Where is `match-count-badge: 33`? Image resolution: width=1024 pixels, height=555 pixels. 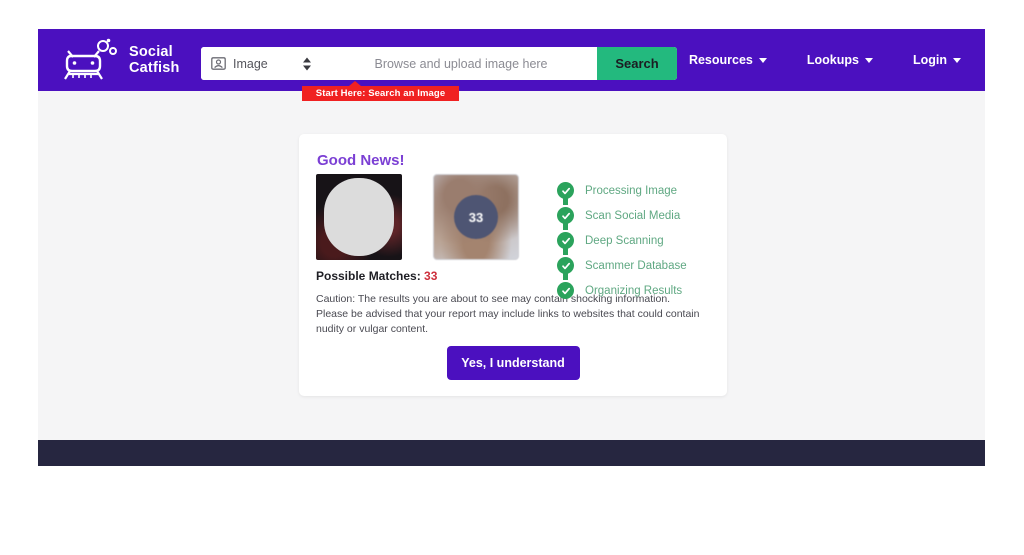
match-count-badge: 33 is located at coordinates (476, 217).